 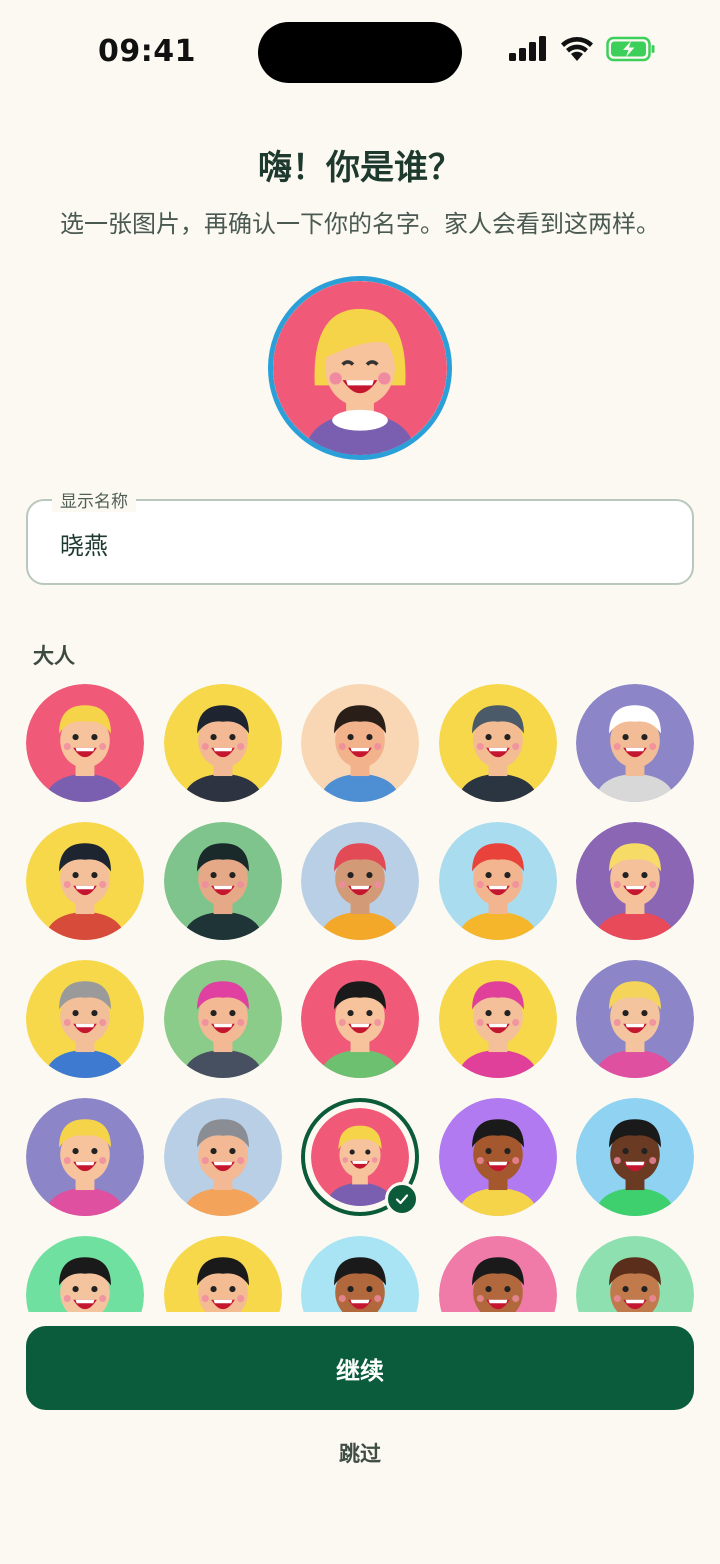 I want to click on display-name-field: 显示名称, so click(x=360, y=536).